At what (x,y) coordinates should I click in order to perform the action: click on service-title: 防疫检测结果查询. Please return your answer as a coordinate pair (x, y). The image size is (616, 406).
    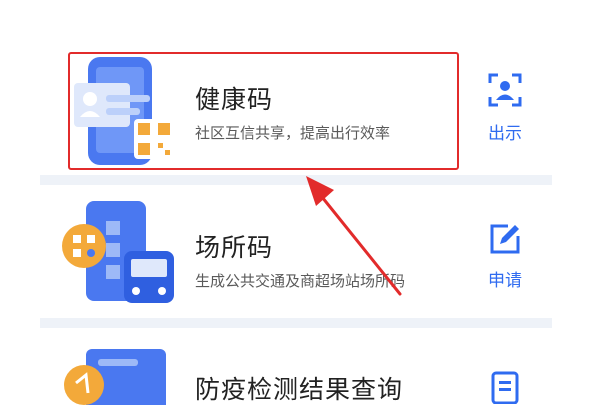
    Looking at the image, I should click on (299, 389).